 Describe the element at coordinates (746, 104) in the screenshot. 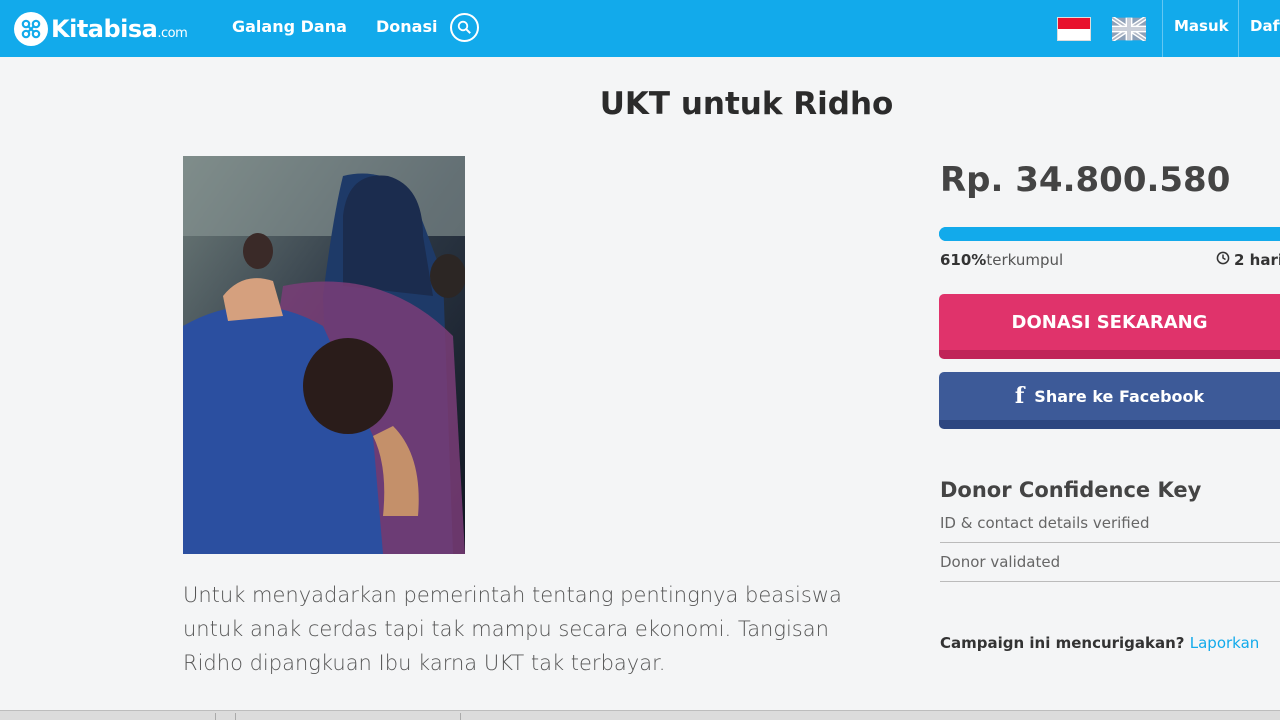

I see `campaign-title: UKT untuk Ridho` at that location.